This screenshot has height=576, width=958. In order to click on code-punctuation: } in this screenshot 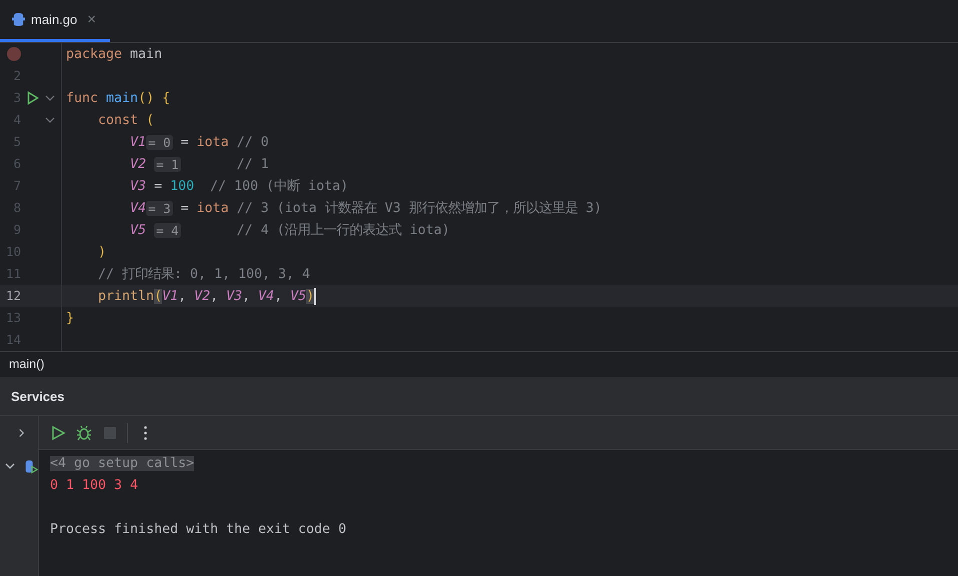, I will do `click(70, 318)`.